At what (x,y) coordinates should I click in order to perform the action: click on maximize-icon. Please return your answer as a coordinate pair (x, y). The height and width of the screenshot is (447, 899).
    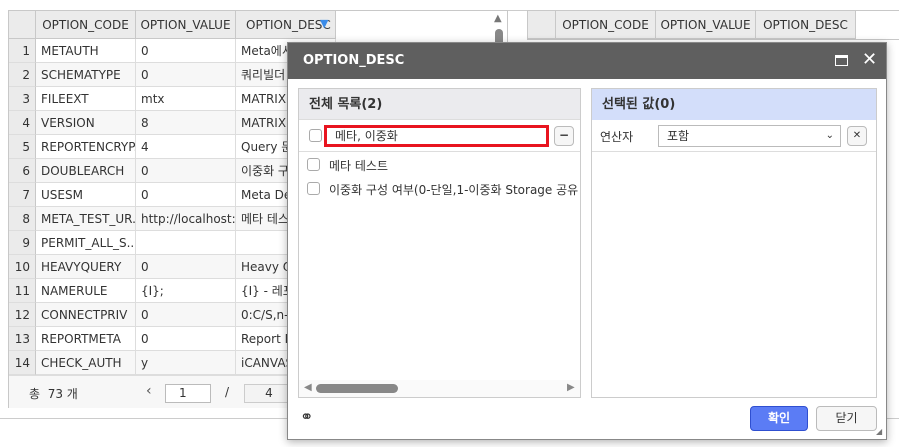
    Looking at the image, I should click on (841, 60).